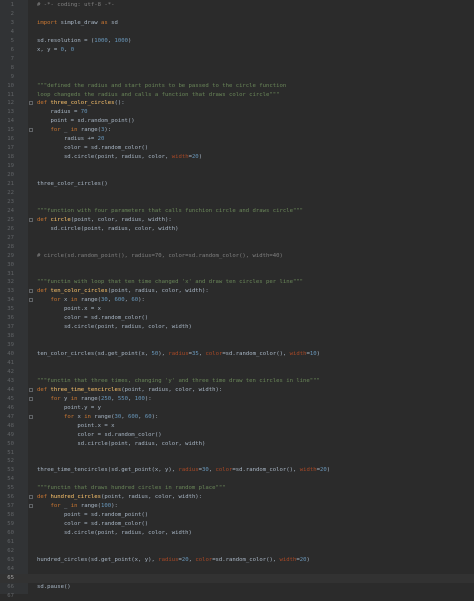 This screenshot has width=474, height=601. I want to click on code-token: 20, so click(303, 559).